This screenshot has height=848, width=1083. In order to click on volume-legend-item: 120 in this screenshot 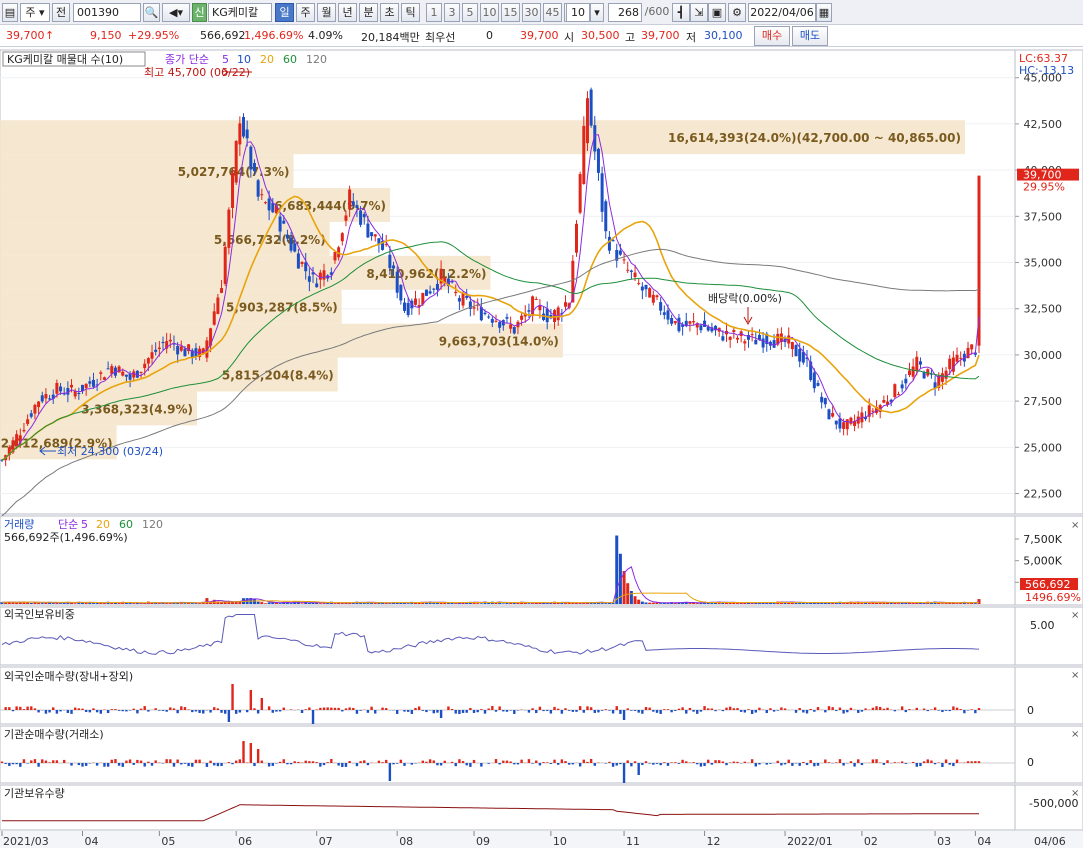, I will do `click(152, 524)`.